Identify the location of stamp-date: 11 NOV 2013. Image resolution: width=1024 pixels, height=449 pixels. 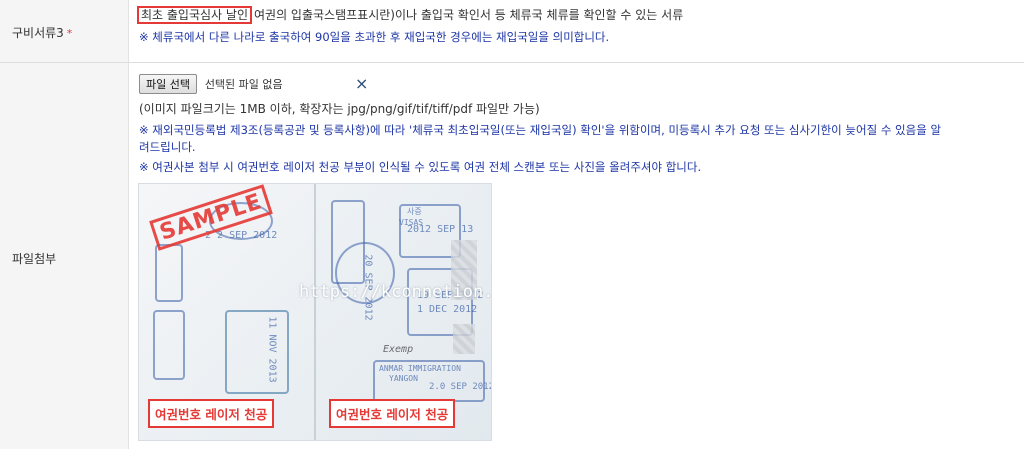
(272, 349).